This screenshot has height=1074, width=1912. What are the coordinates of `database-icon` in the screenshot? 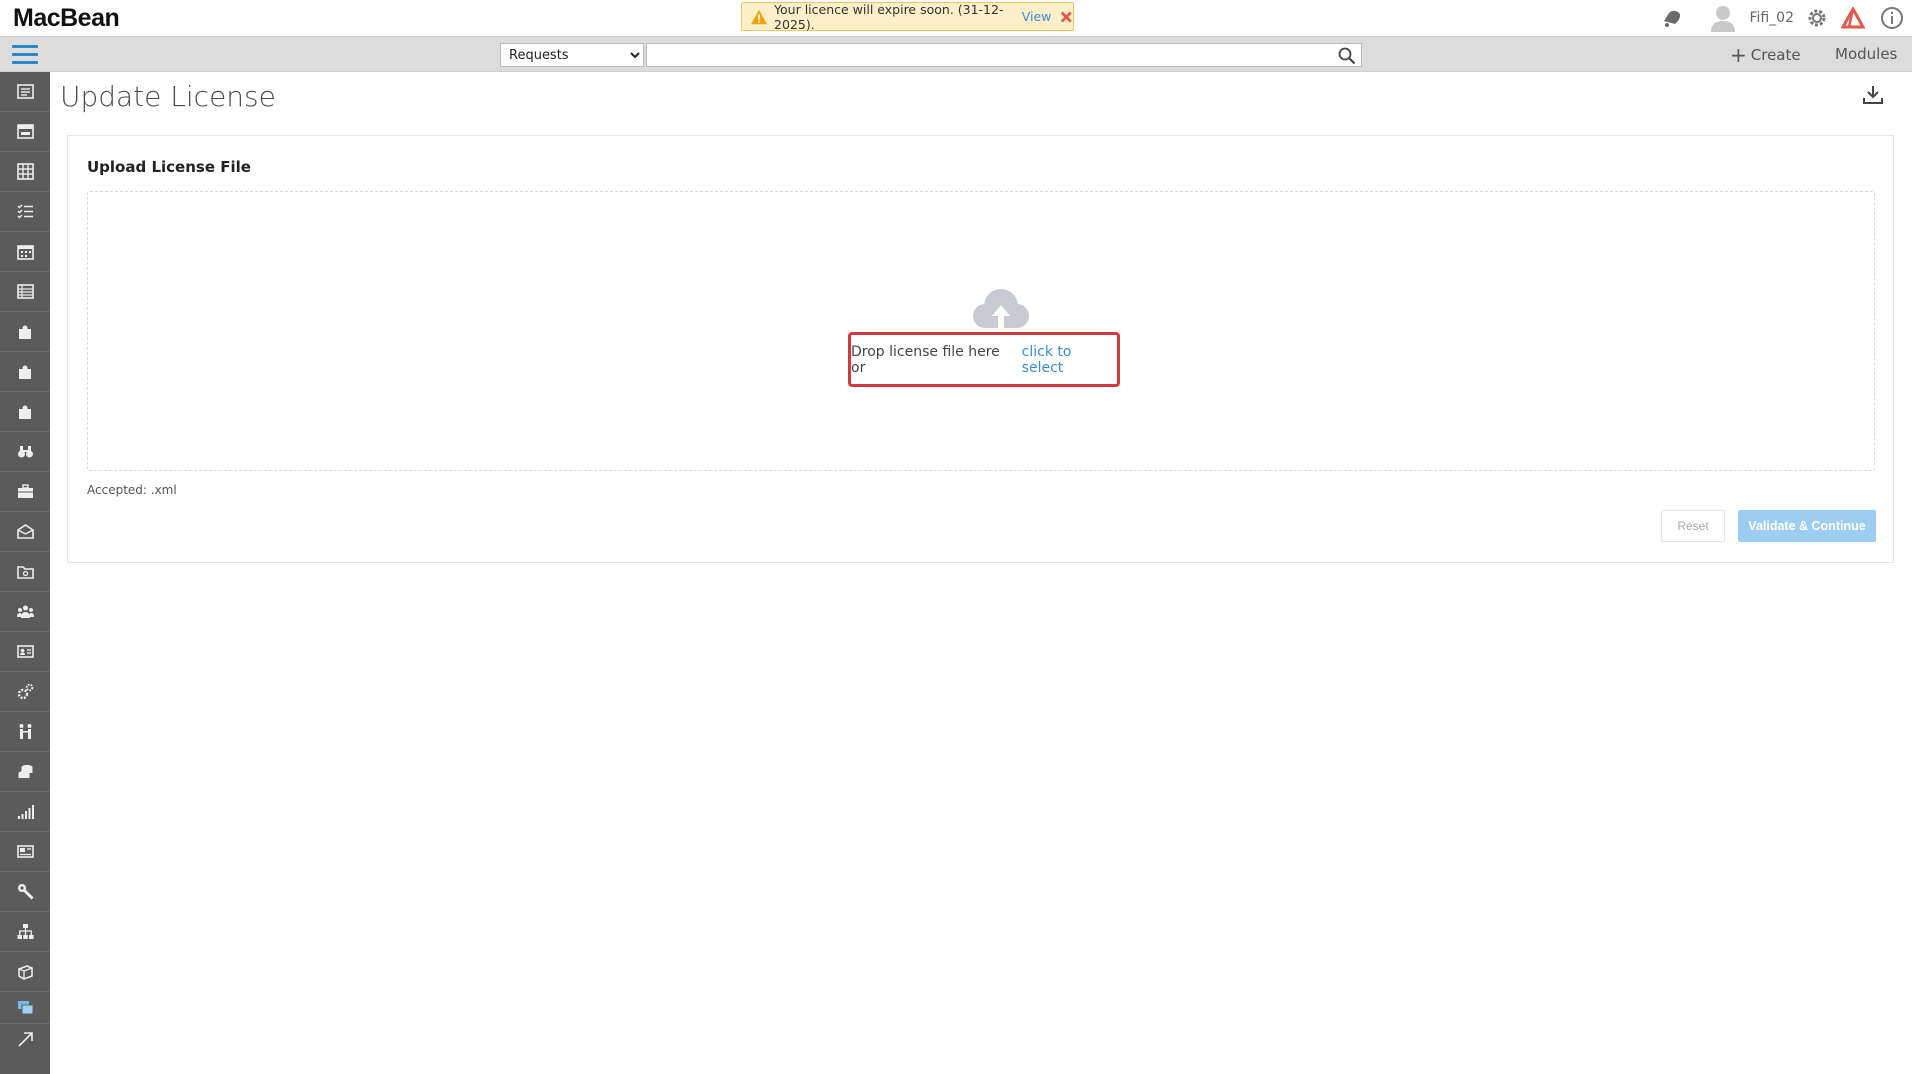 It's located at (25, 771).